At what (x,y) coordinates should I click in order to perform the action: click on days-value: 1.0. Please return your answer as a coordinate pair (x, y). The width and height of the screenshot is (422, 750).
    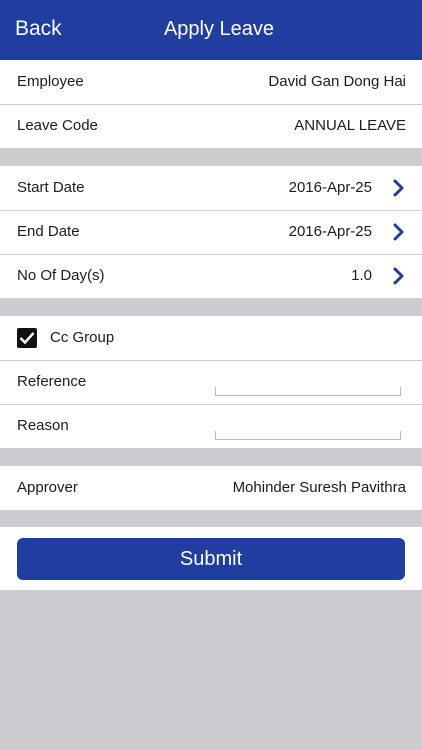
    Looking at the image, I should click on (361, 275).